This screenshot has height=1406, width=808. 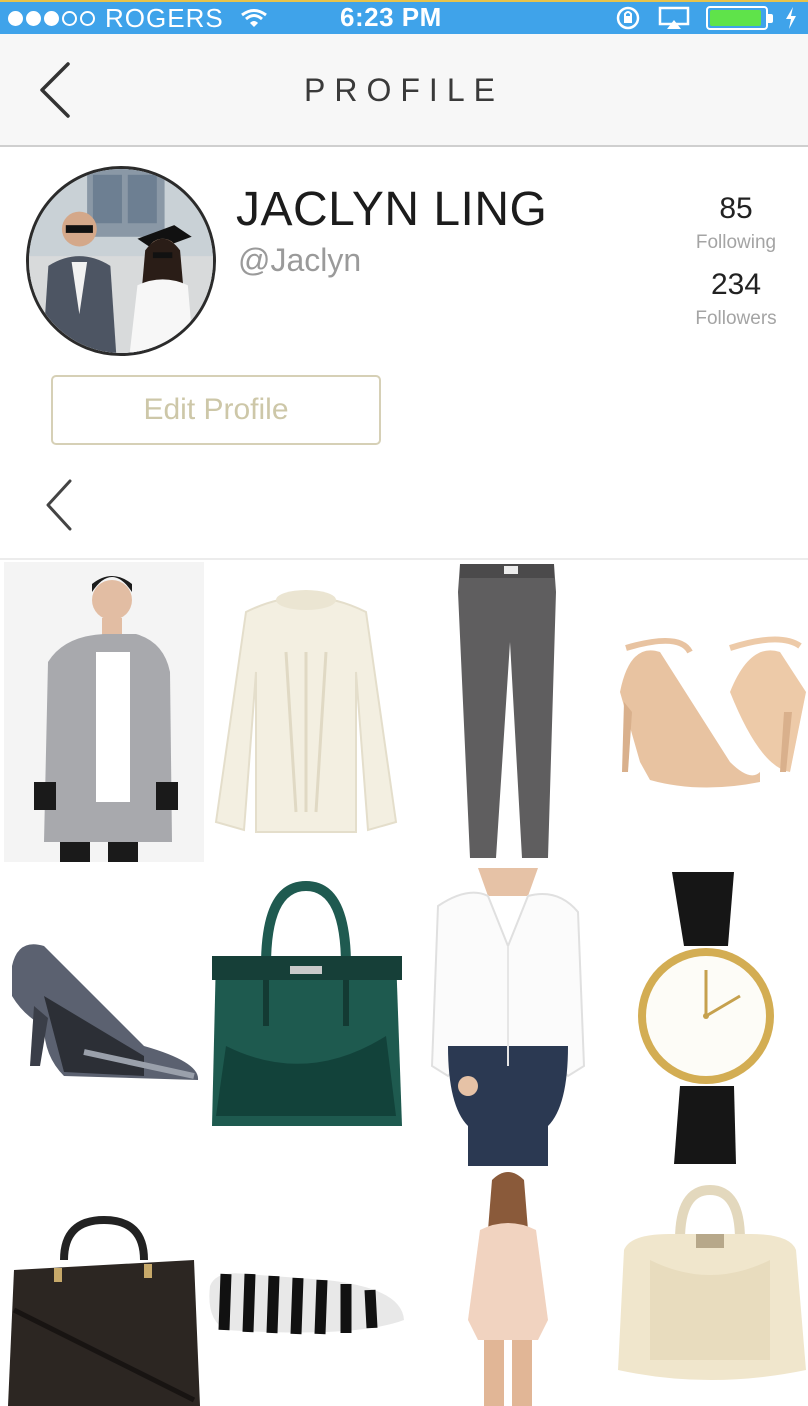 I want to click on grid-item-grey-pumps, so click(x=104, y=1016).